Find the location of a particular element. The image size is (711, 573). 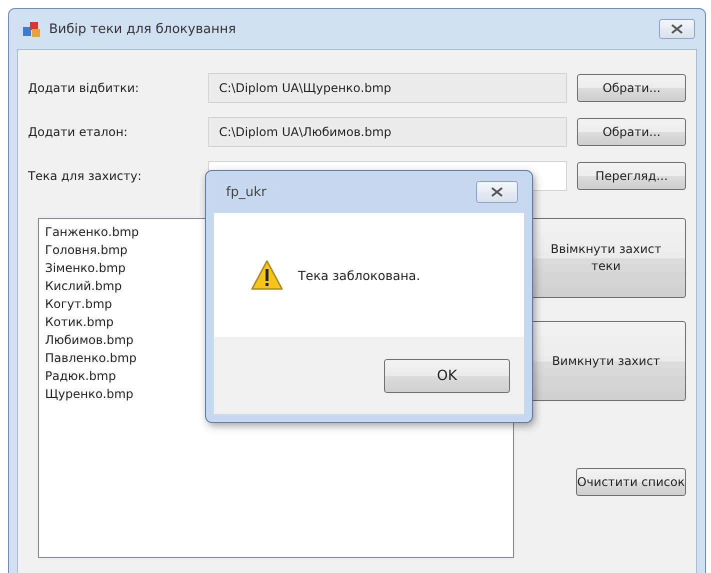

field-label: Додати еталон: is located at coordinates (78, 132).